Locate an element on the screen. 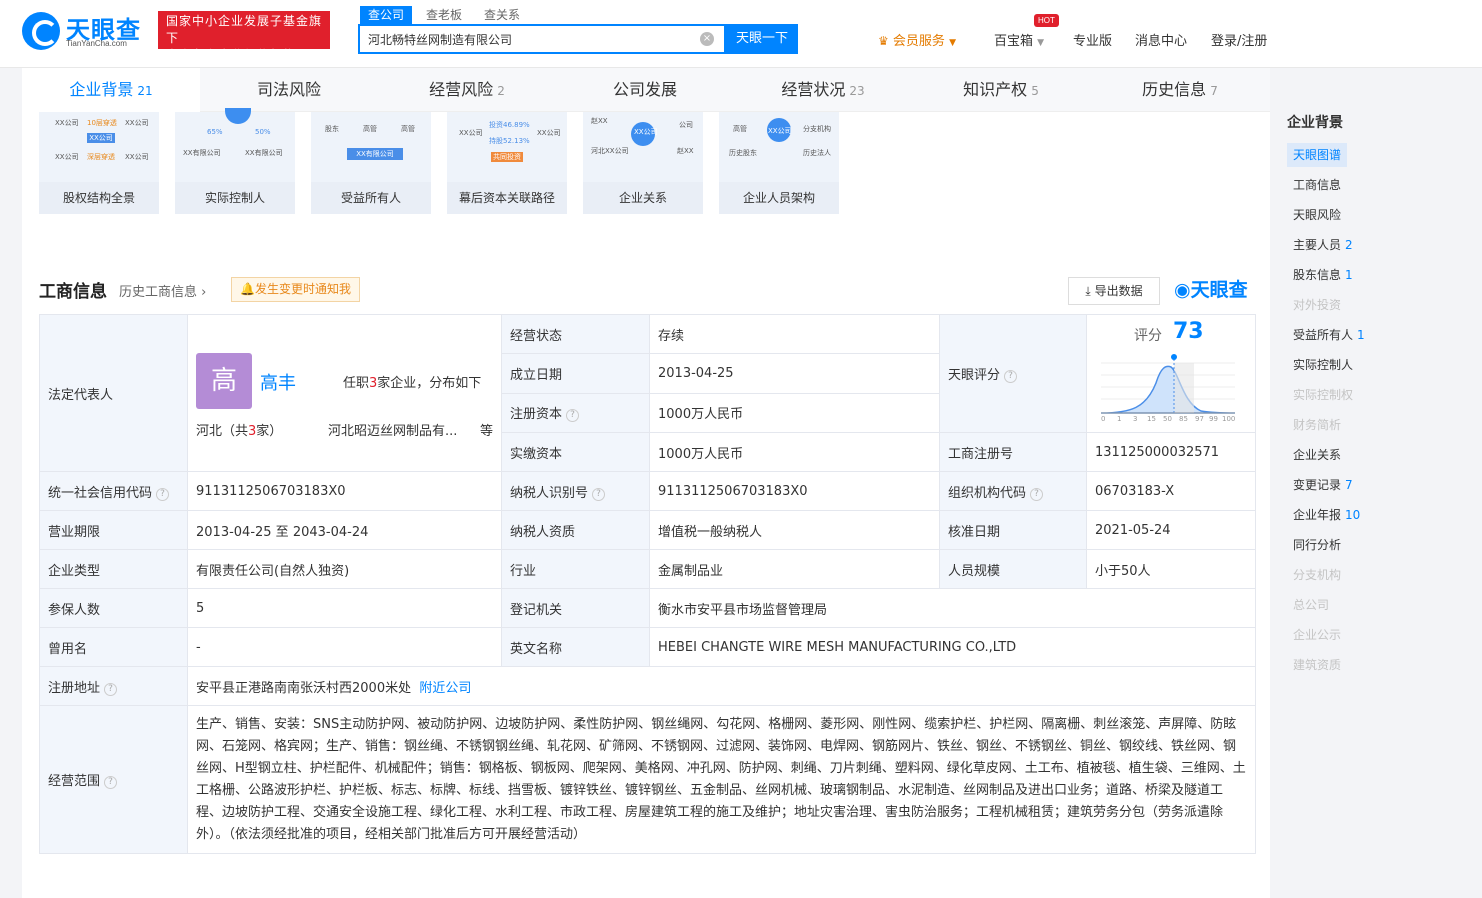 The image size is (1482, 898). tab-intellectual-property: 知识产权 5 is located at coordinates (1001, 90).